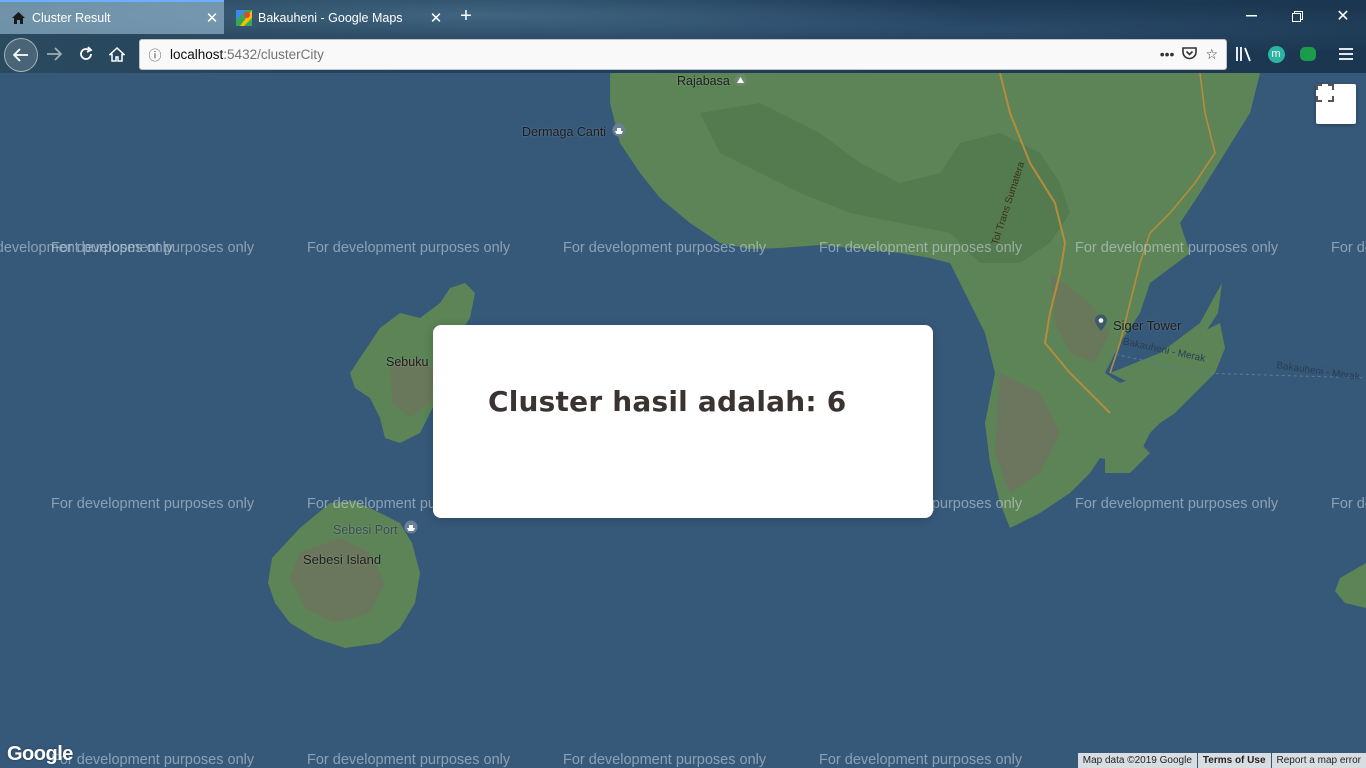  I want to click on info-icon: ⓘ, so click(155, 54).